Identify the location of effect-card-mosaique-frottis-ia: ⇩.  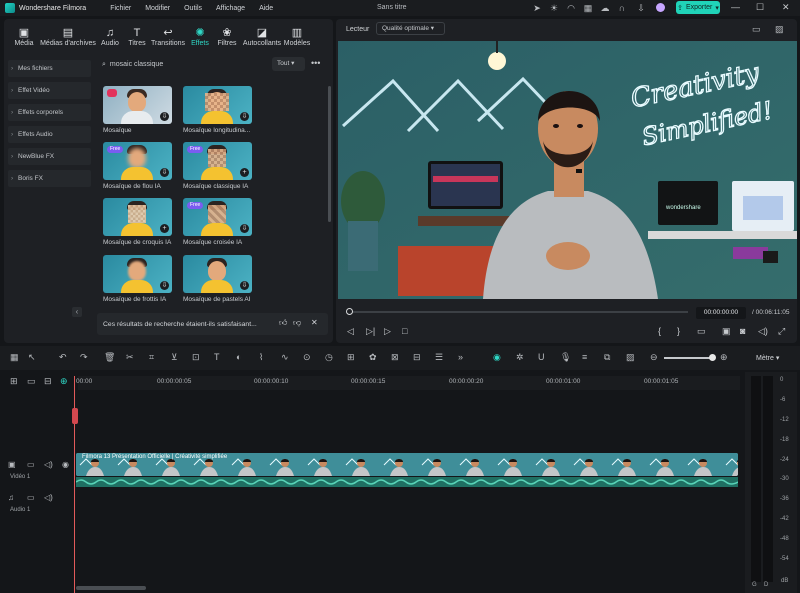
(137, 274).